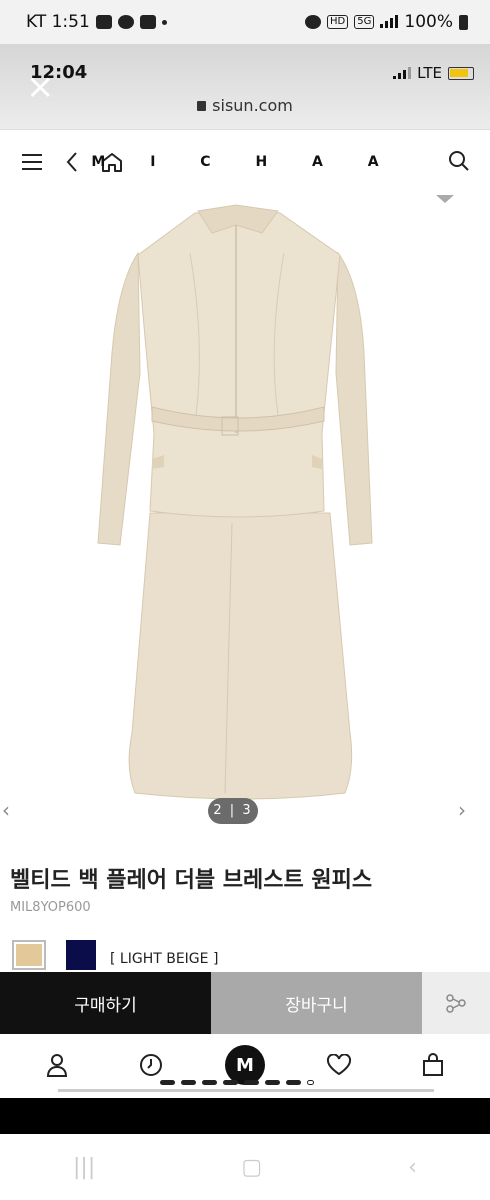 This screenshot has width=490, height=1200. I want to click on product-code: MIL8YOP600, so click(50, 907).